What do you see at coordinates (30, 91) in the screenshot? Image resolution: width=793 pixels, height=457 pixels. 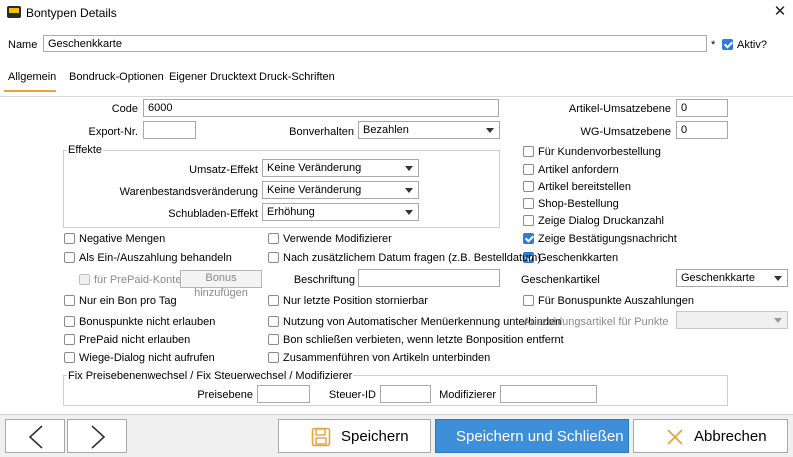 I see `active-tab-indicator` at bounding box center [30, 91].